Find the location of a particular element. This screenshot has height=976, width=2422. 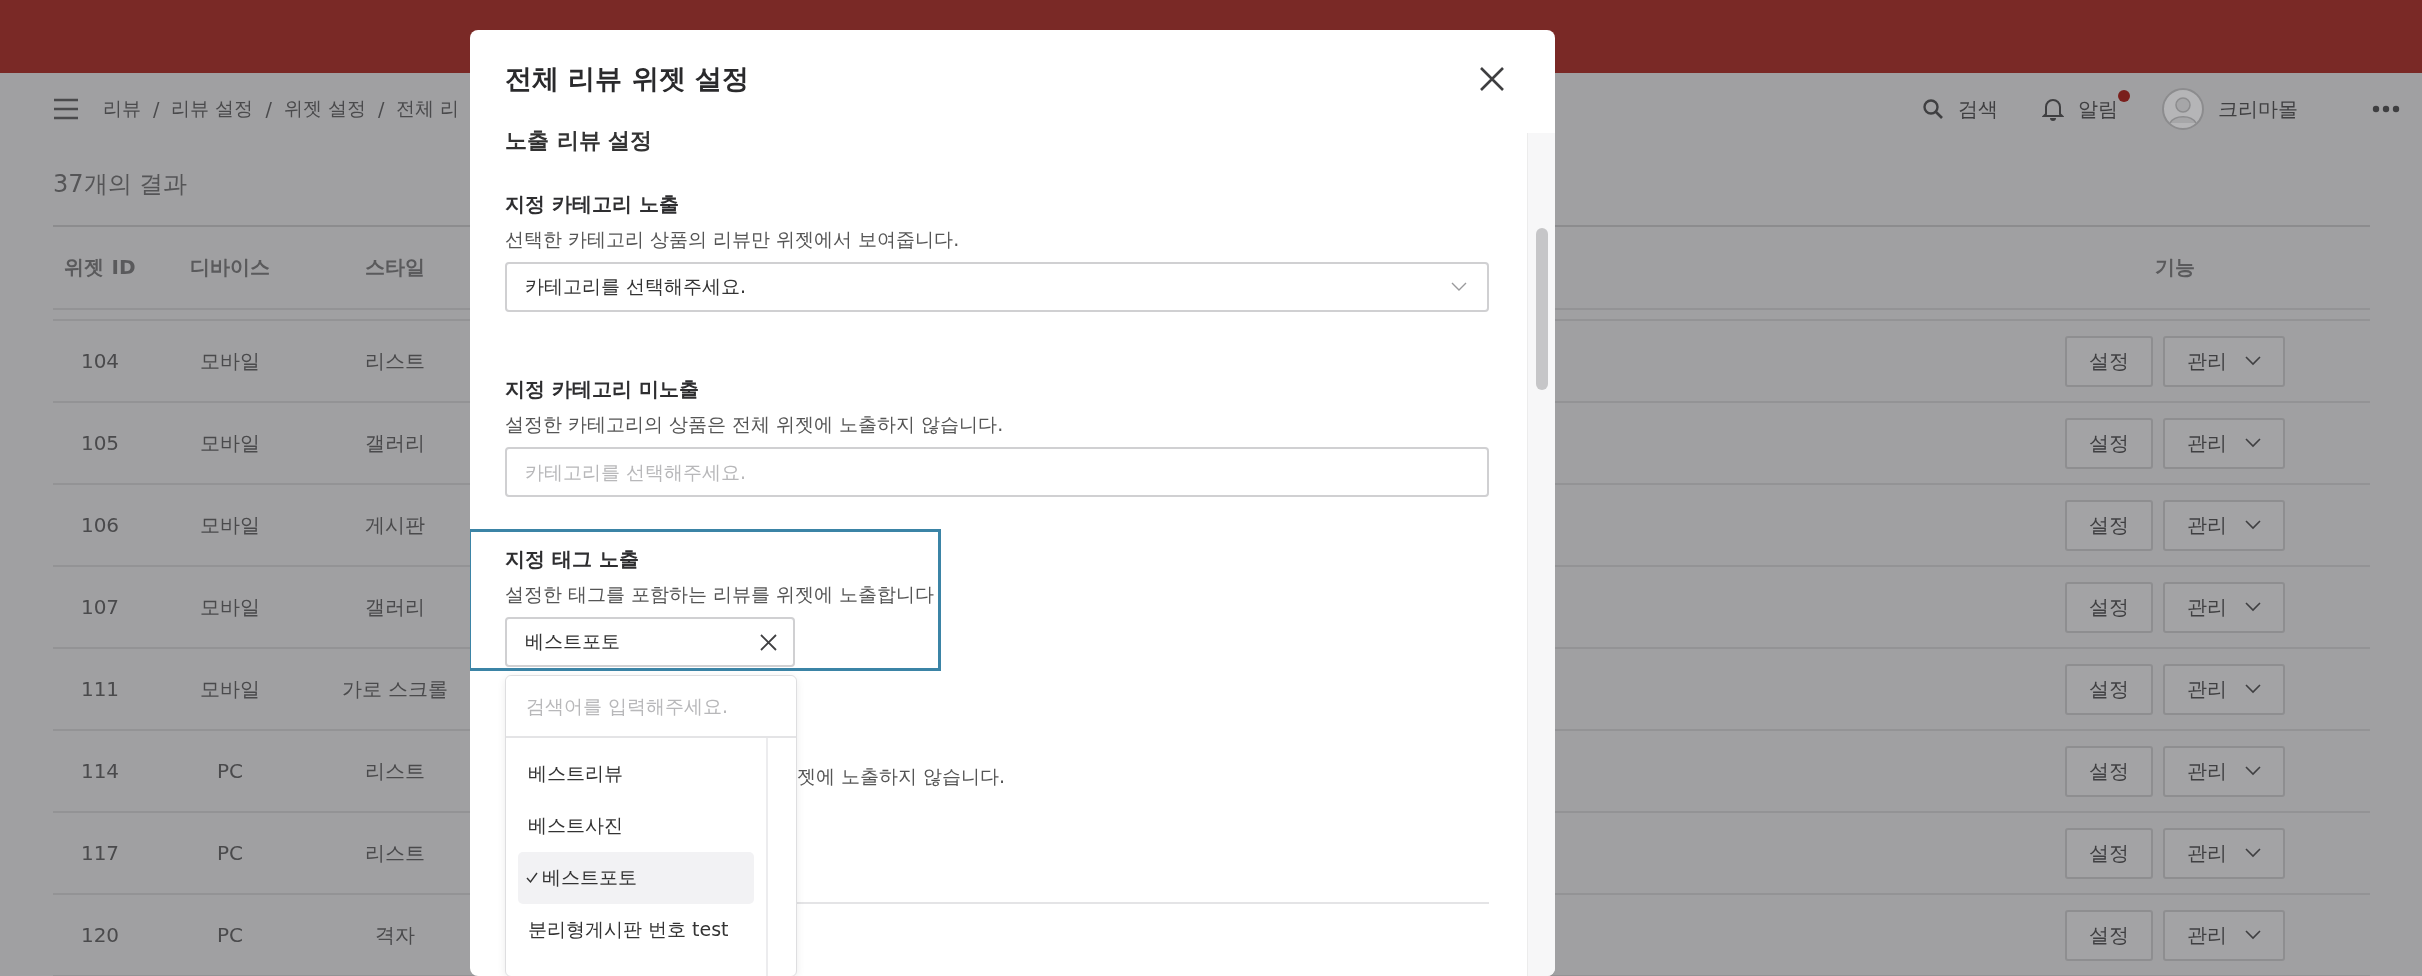

clear-icon is located at coordinates (768, 642).